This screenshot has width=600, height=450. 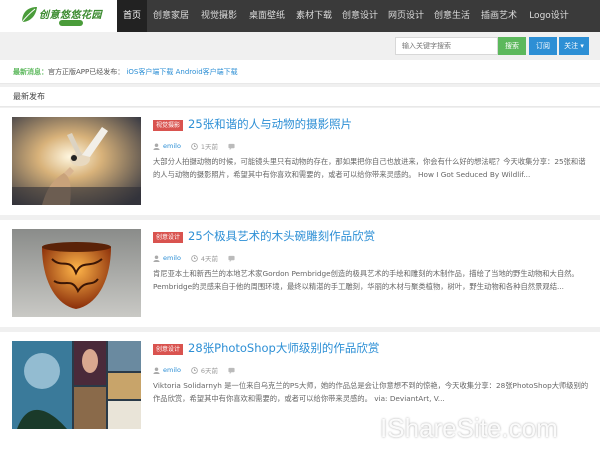 I want to click on notice-text: 官方正版APP已经发布：, so click(x=86, y=72).